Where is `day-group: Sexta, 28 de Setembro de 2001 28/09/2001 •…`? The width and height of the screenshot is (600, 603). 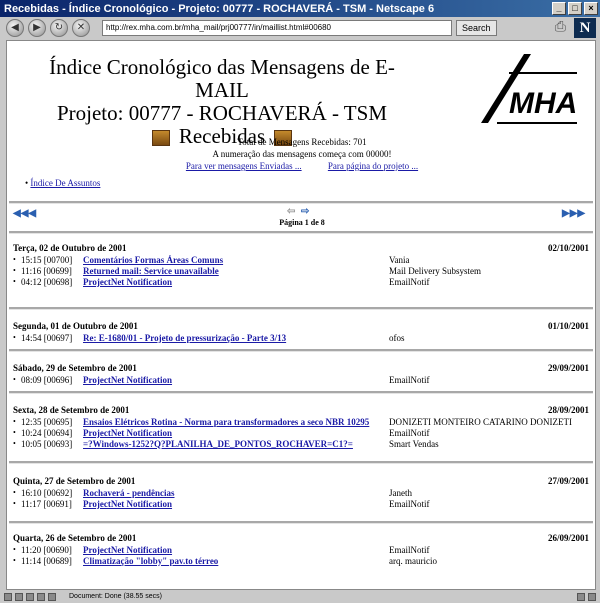
day-group: Sexta, 28 de Setembro de 2001 28/09/2001 •… is located at coordinates (301, 426).